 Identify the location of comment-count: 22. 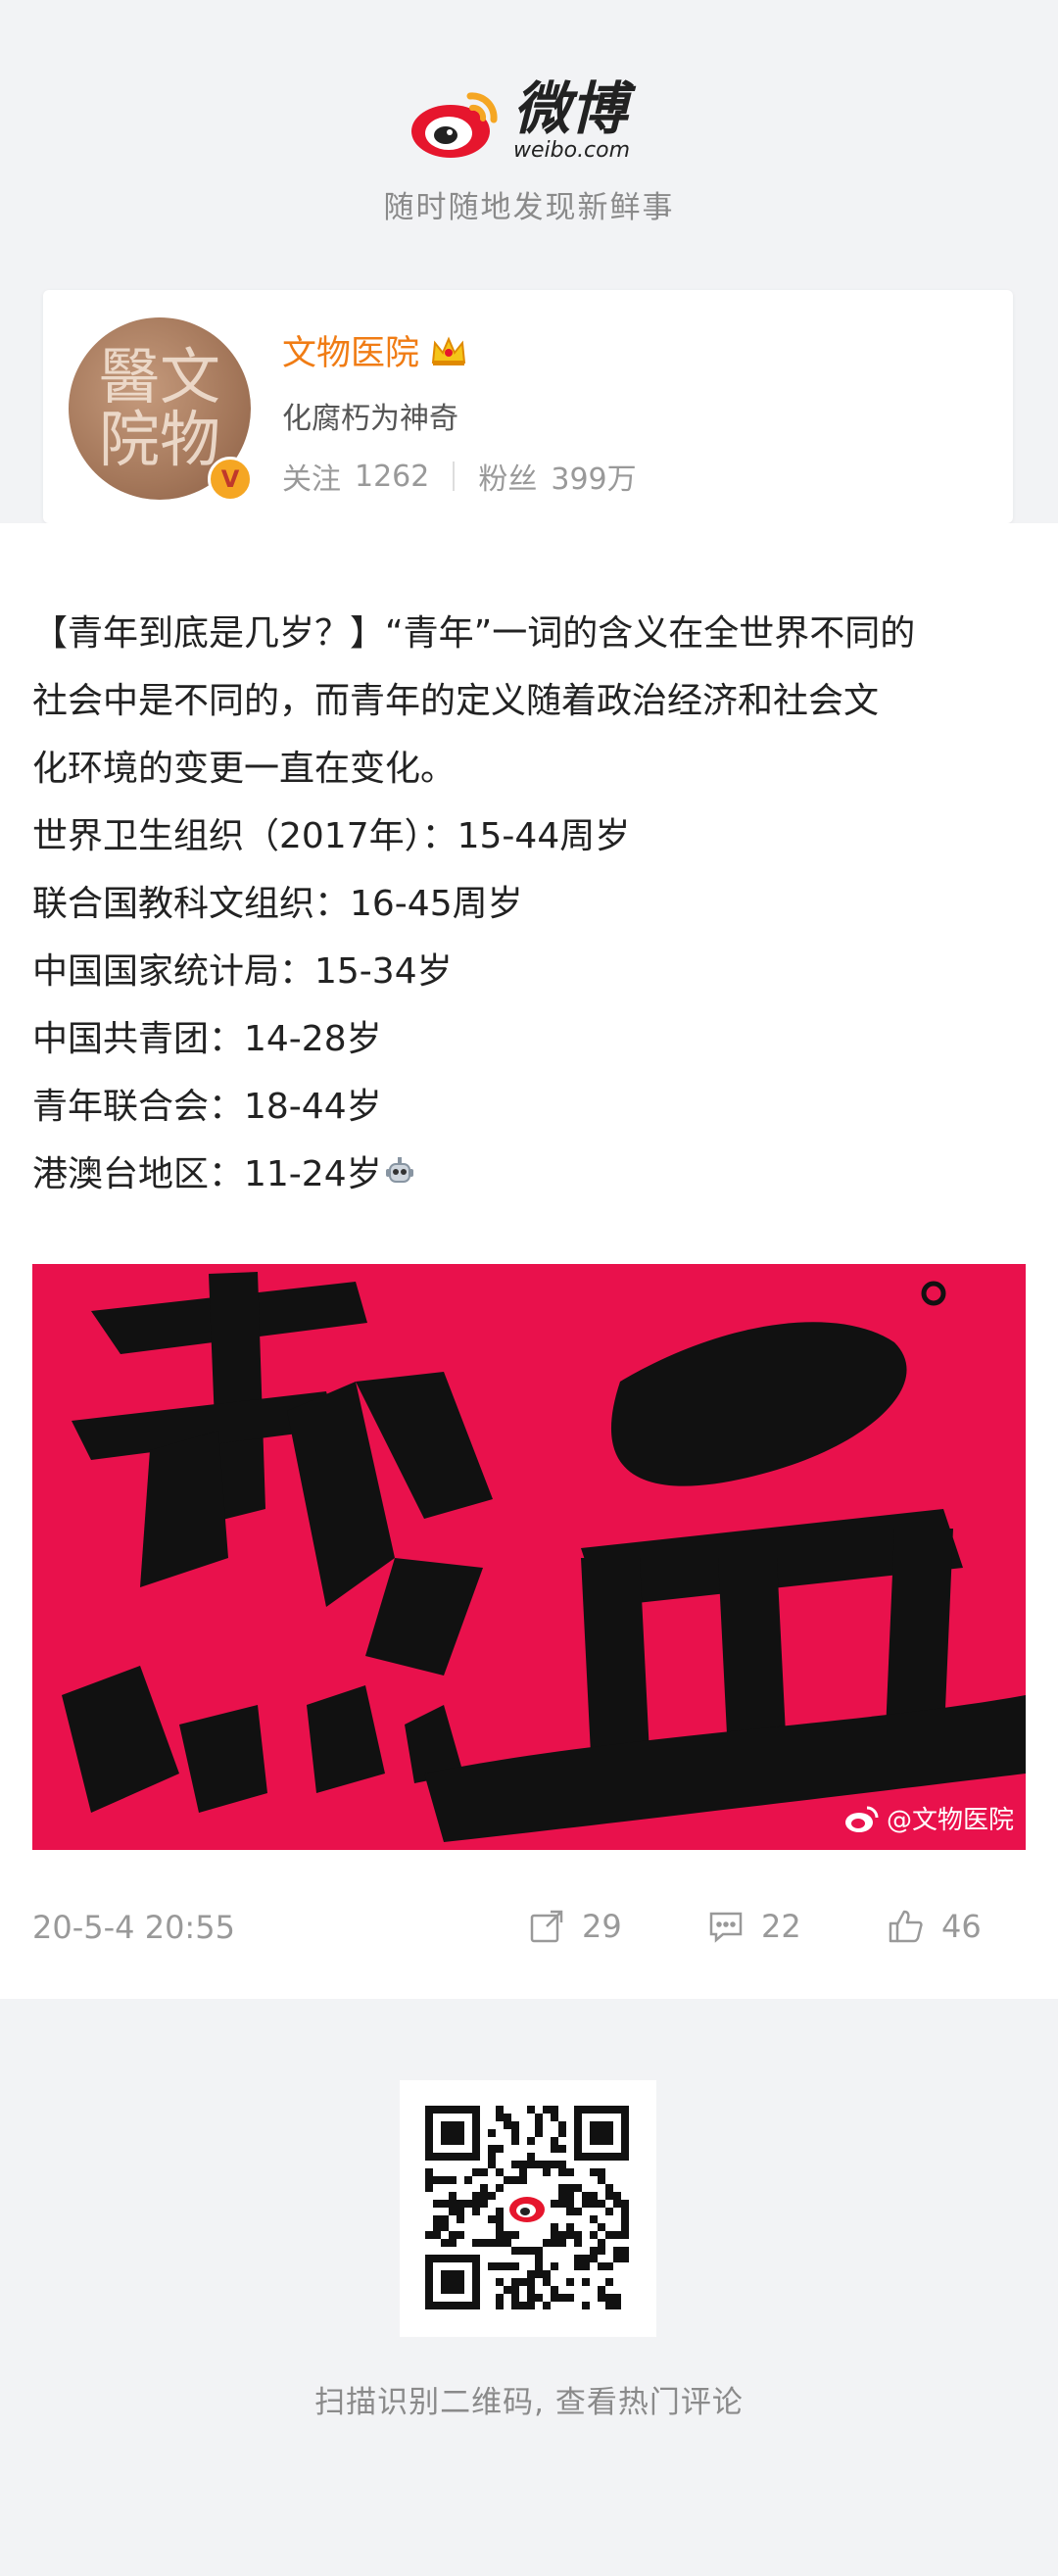
(781, 1926).